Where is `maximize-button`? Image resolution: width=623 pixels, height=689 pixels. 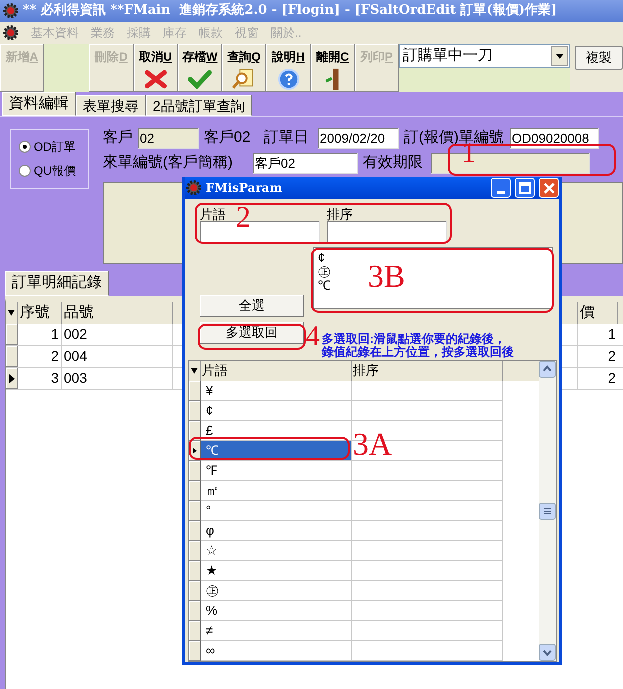
maximize-button is located at coordinates (525, 188).